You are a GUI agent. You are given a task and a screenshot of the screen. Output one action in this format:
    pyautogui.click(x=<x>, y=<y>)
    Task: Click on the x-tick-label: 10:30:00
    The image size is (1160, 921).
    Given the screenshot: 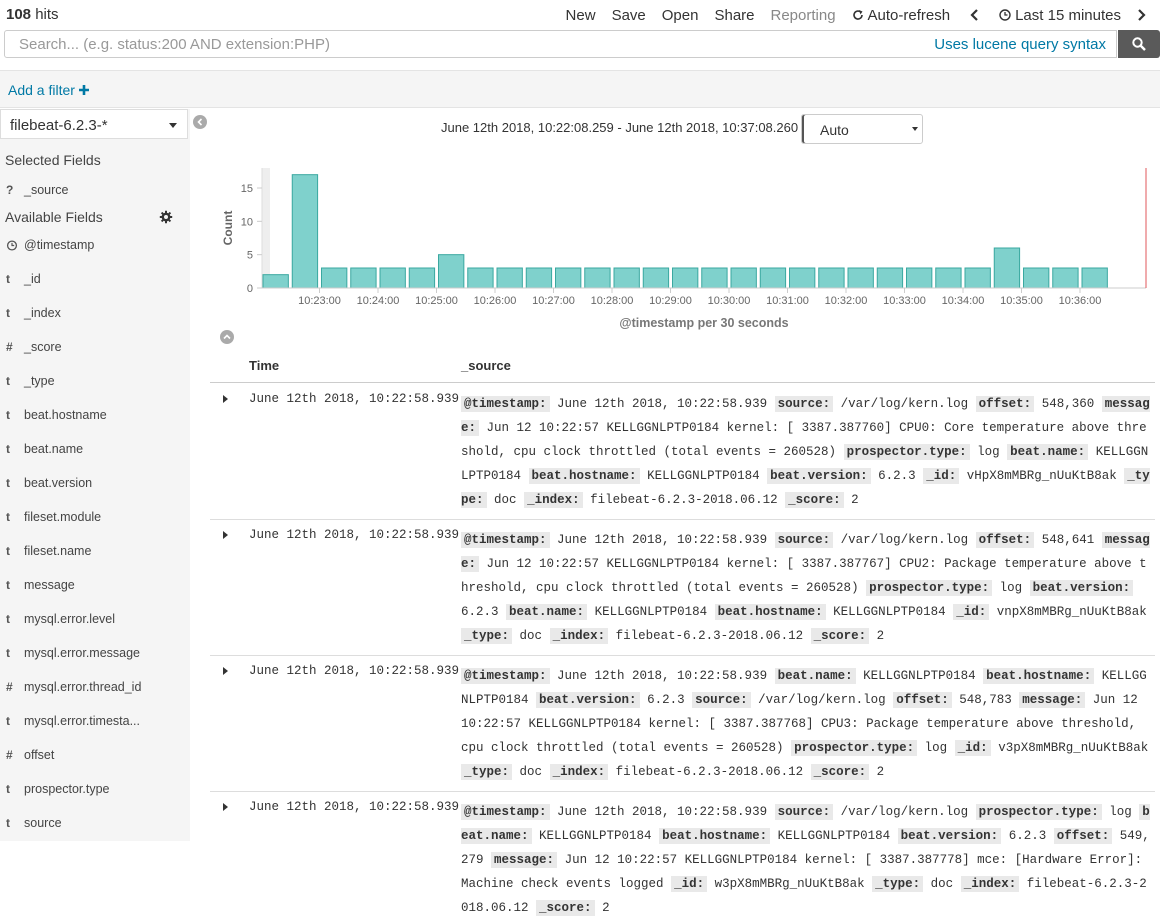 What is the action you would take?
    pyautogui.click(x=729, y=301)
    